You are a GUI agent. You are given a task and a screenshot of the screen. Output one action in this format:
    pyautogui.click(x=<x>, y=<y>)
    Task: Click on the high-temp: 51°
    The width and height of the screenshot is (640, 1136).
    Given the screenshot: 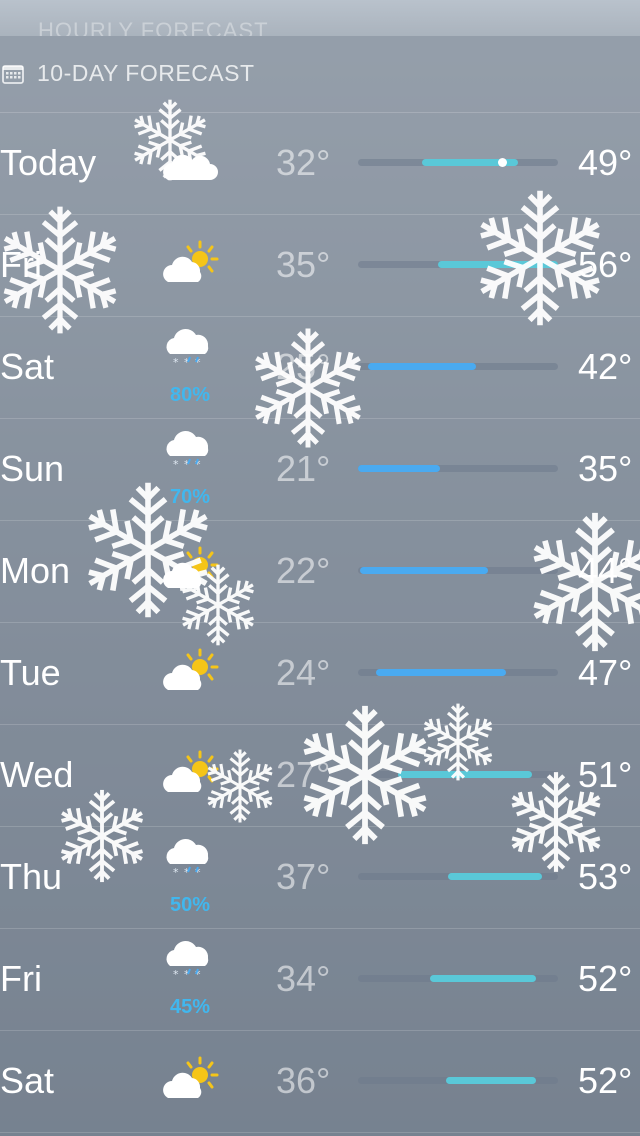 What is the action you would take?
    pyautogui.click(x=605, y=774)
    